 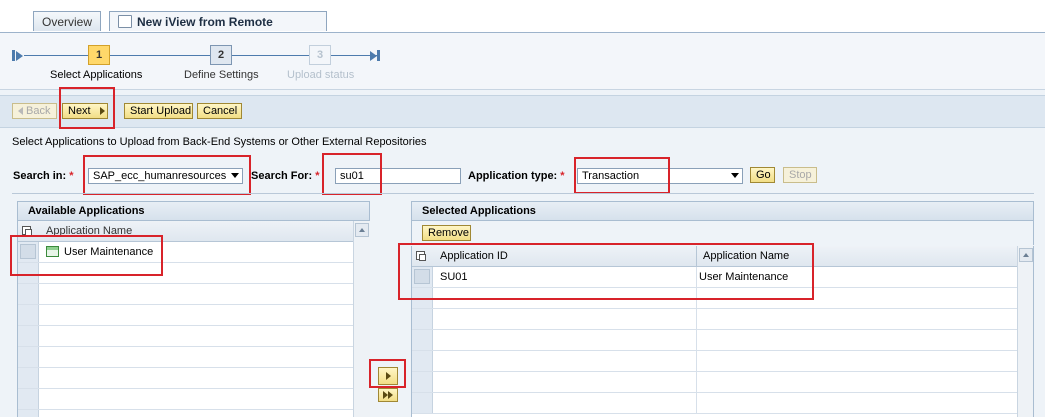 What do you see at coordinates (373, 56) in the screenshot?
I see `roadmap-end-arrow-icon` at bounding box center [373, 56].